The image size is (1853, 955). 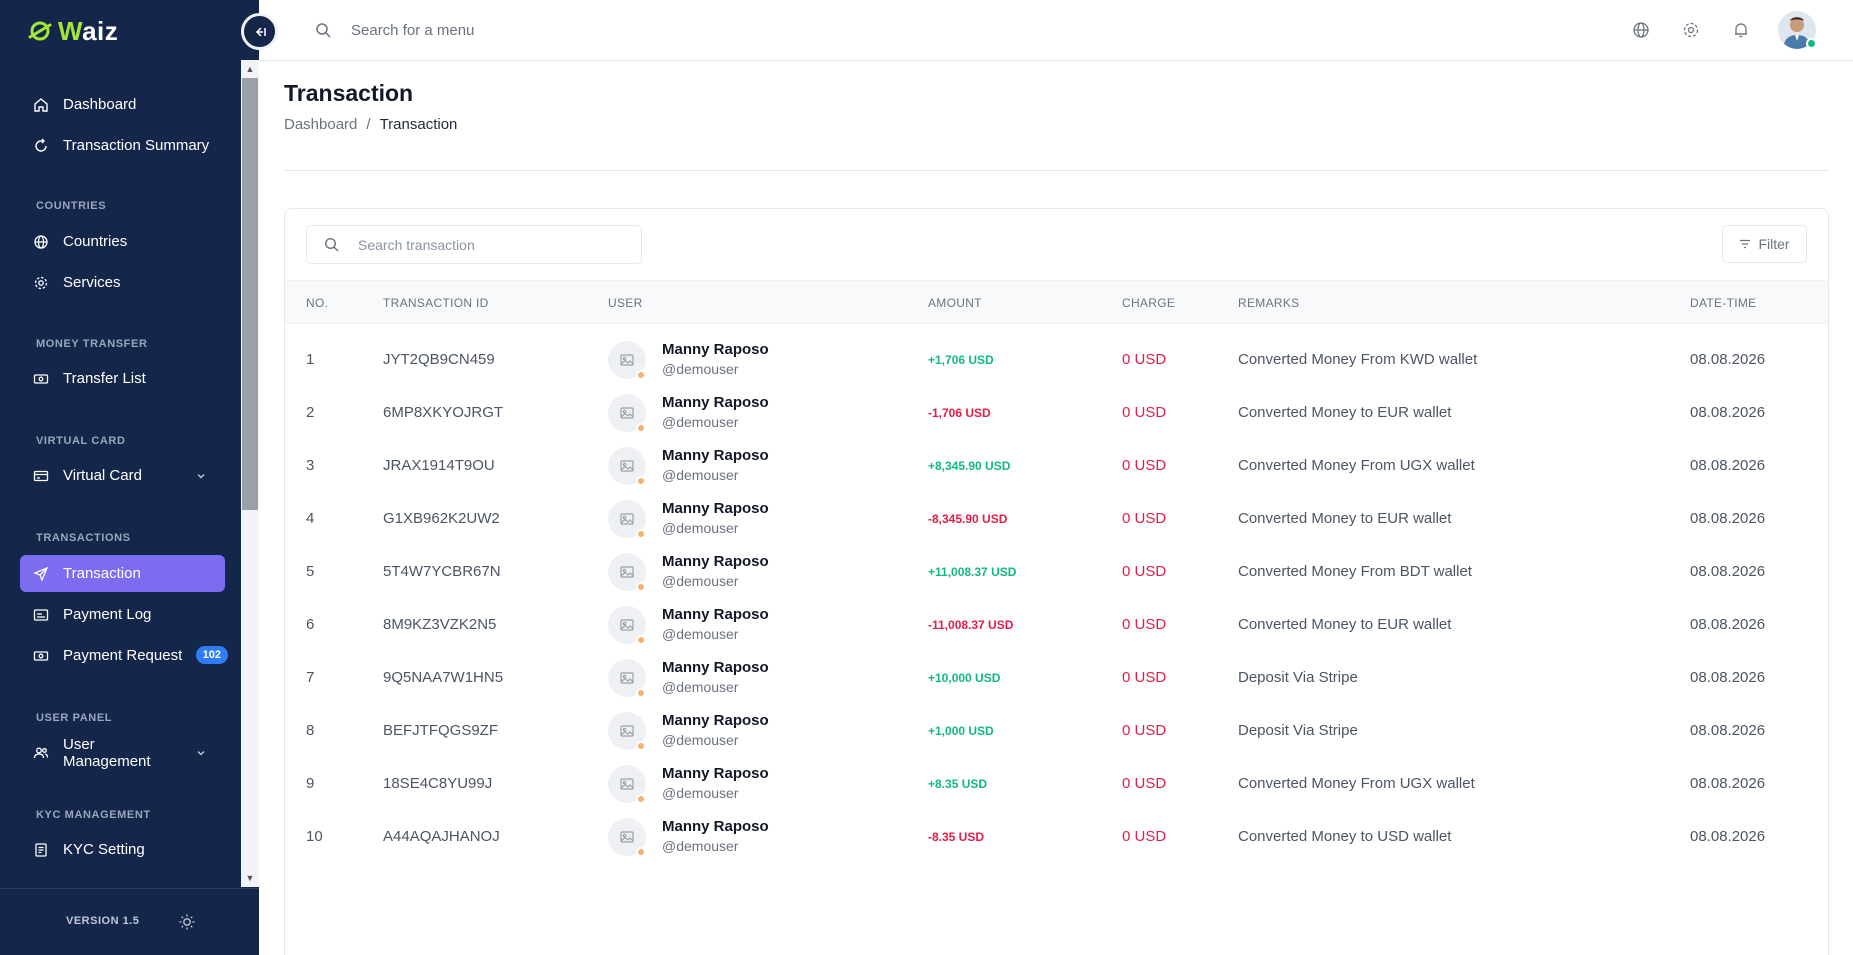 I want to click on sidebar-item-label: Countries, so click(x=95, y=241).